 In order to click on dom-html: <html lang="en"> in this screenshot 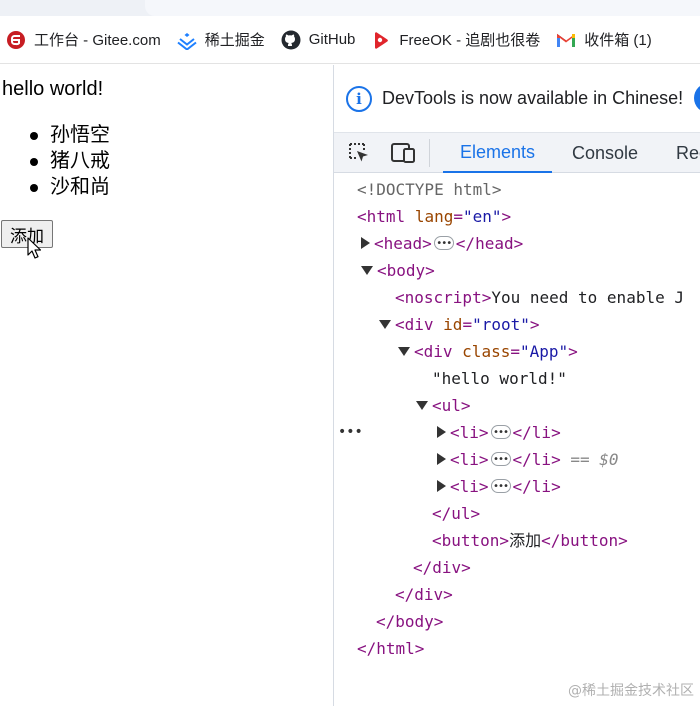, I will do `click(434, 216)`.